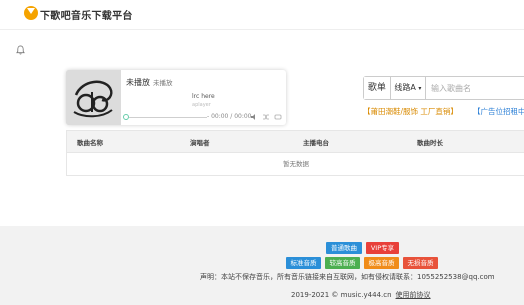  What do you see at coordinates (203, 96) in the screenshot?
I see `lyric-current: lrc here` at bounding box center [203, 96].